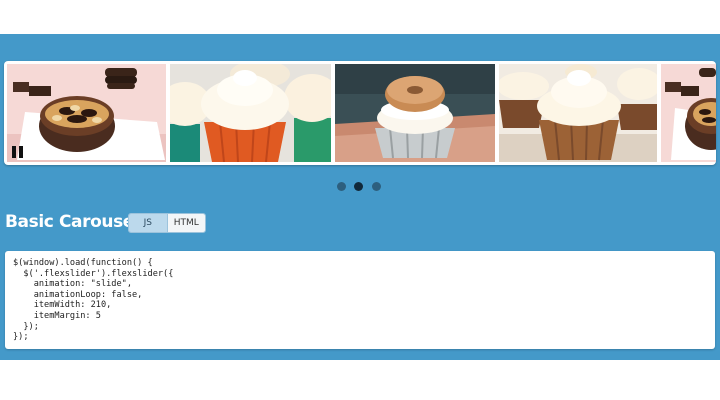 This screenshot has width=720, height=400. Describe the element at coordinates (148, 223) in the screenshot. I see `tab-js: JS` at that location.